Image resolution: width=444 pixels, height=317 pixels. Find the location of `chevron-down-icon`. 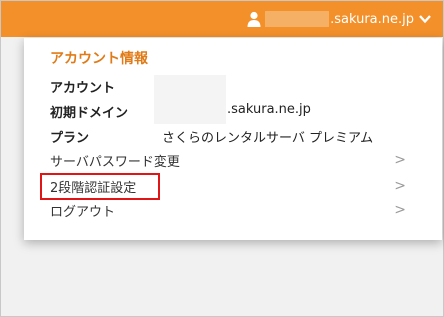

chevron-down-icon is located at coordinates (425, 19).